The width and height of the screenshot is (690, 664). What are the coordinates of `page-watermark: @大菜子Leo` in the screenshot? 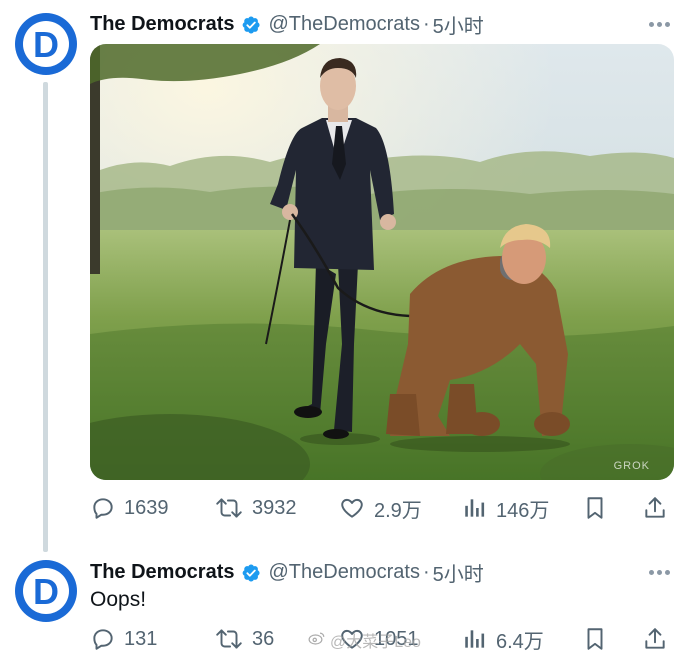 It's located at (364, 640).